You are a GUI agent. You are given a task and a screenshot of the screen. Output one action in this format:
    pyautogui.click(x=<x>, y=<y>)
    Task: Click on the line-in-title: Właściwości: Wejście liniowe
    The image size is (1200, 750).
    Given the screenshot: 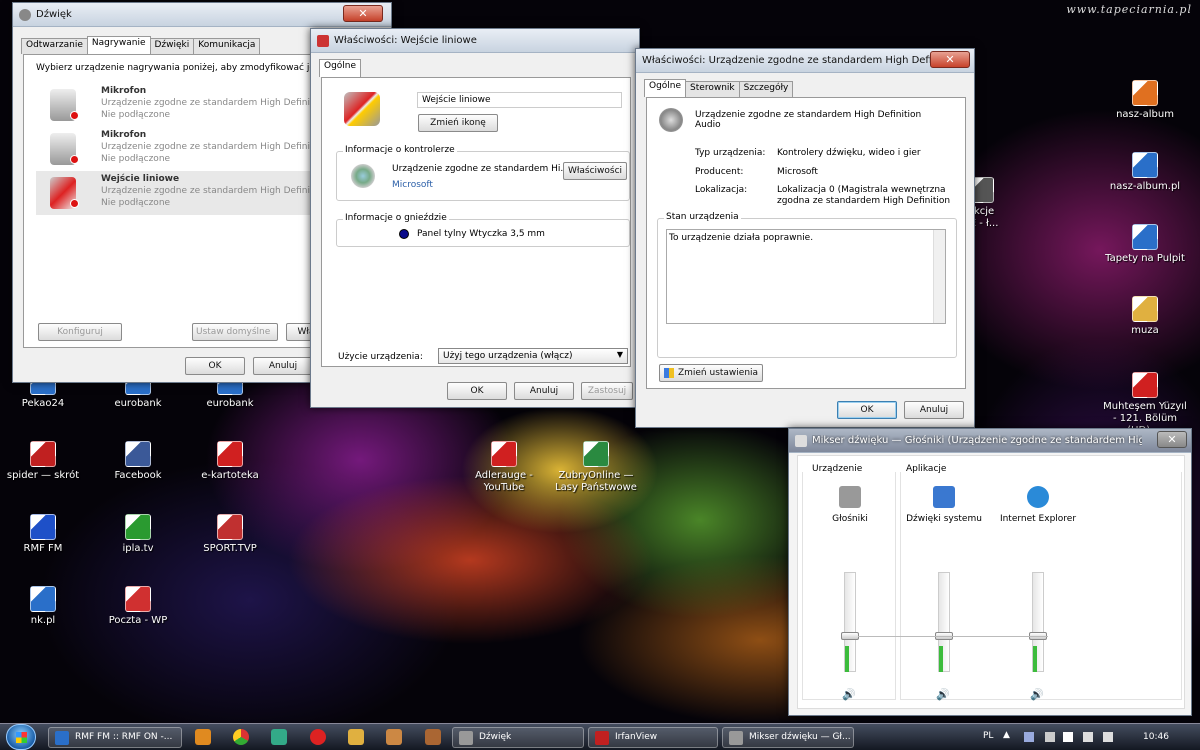 What is the action you would take?
    pyautogui.click(x=405, y=40)
    